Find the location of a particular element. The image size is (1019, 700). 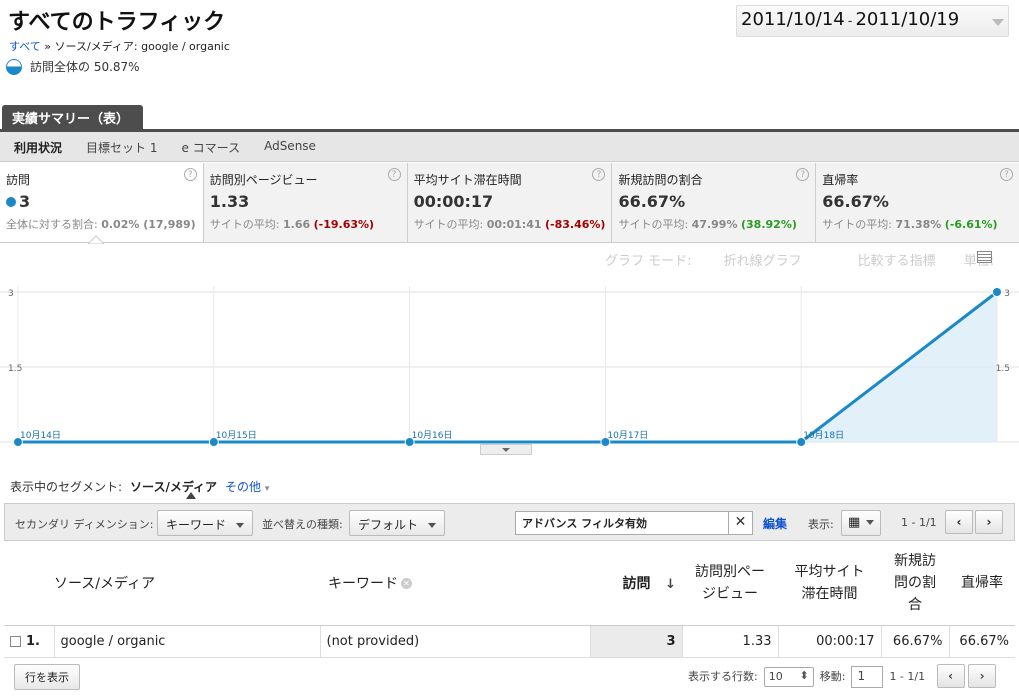

y-tick-label-left: 3 is located at coordinates (11, 294).